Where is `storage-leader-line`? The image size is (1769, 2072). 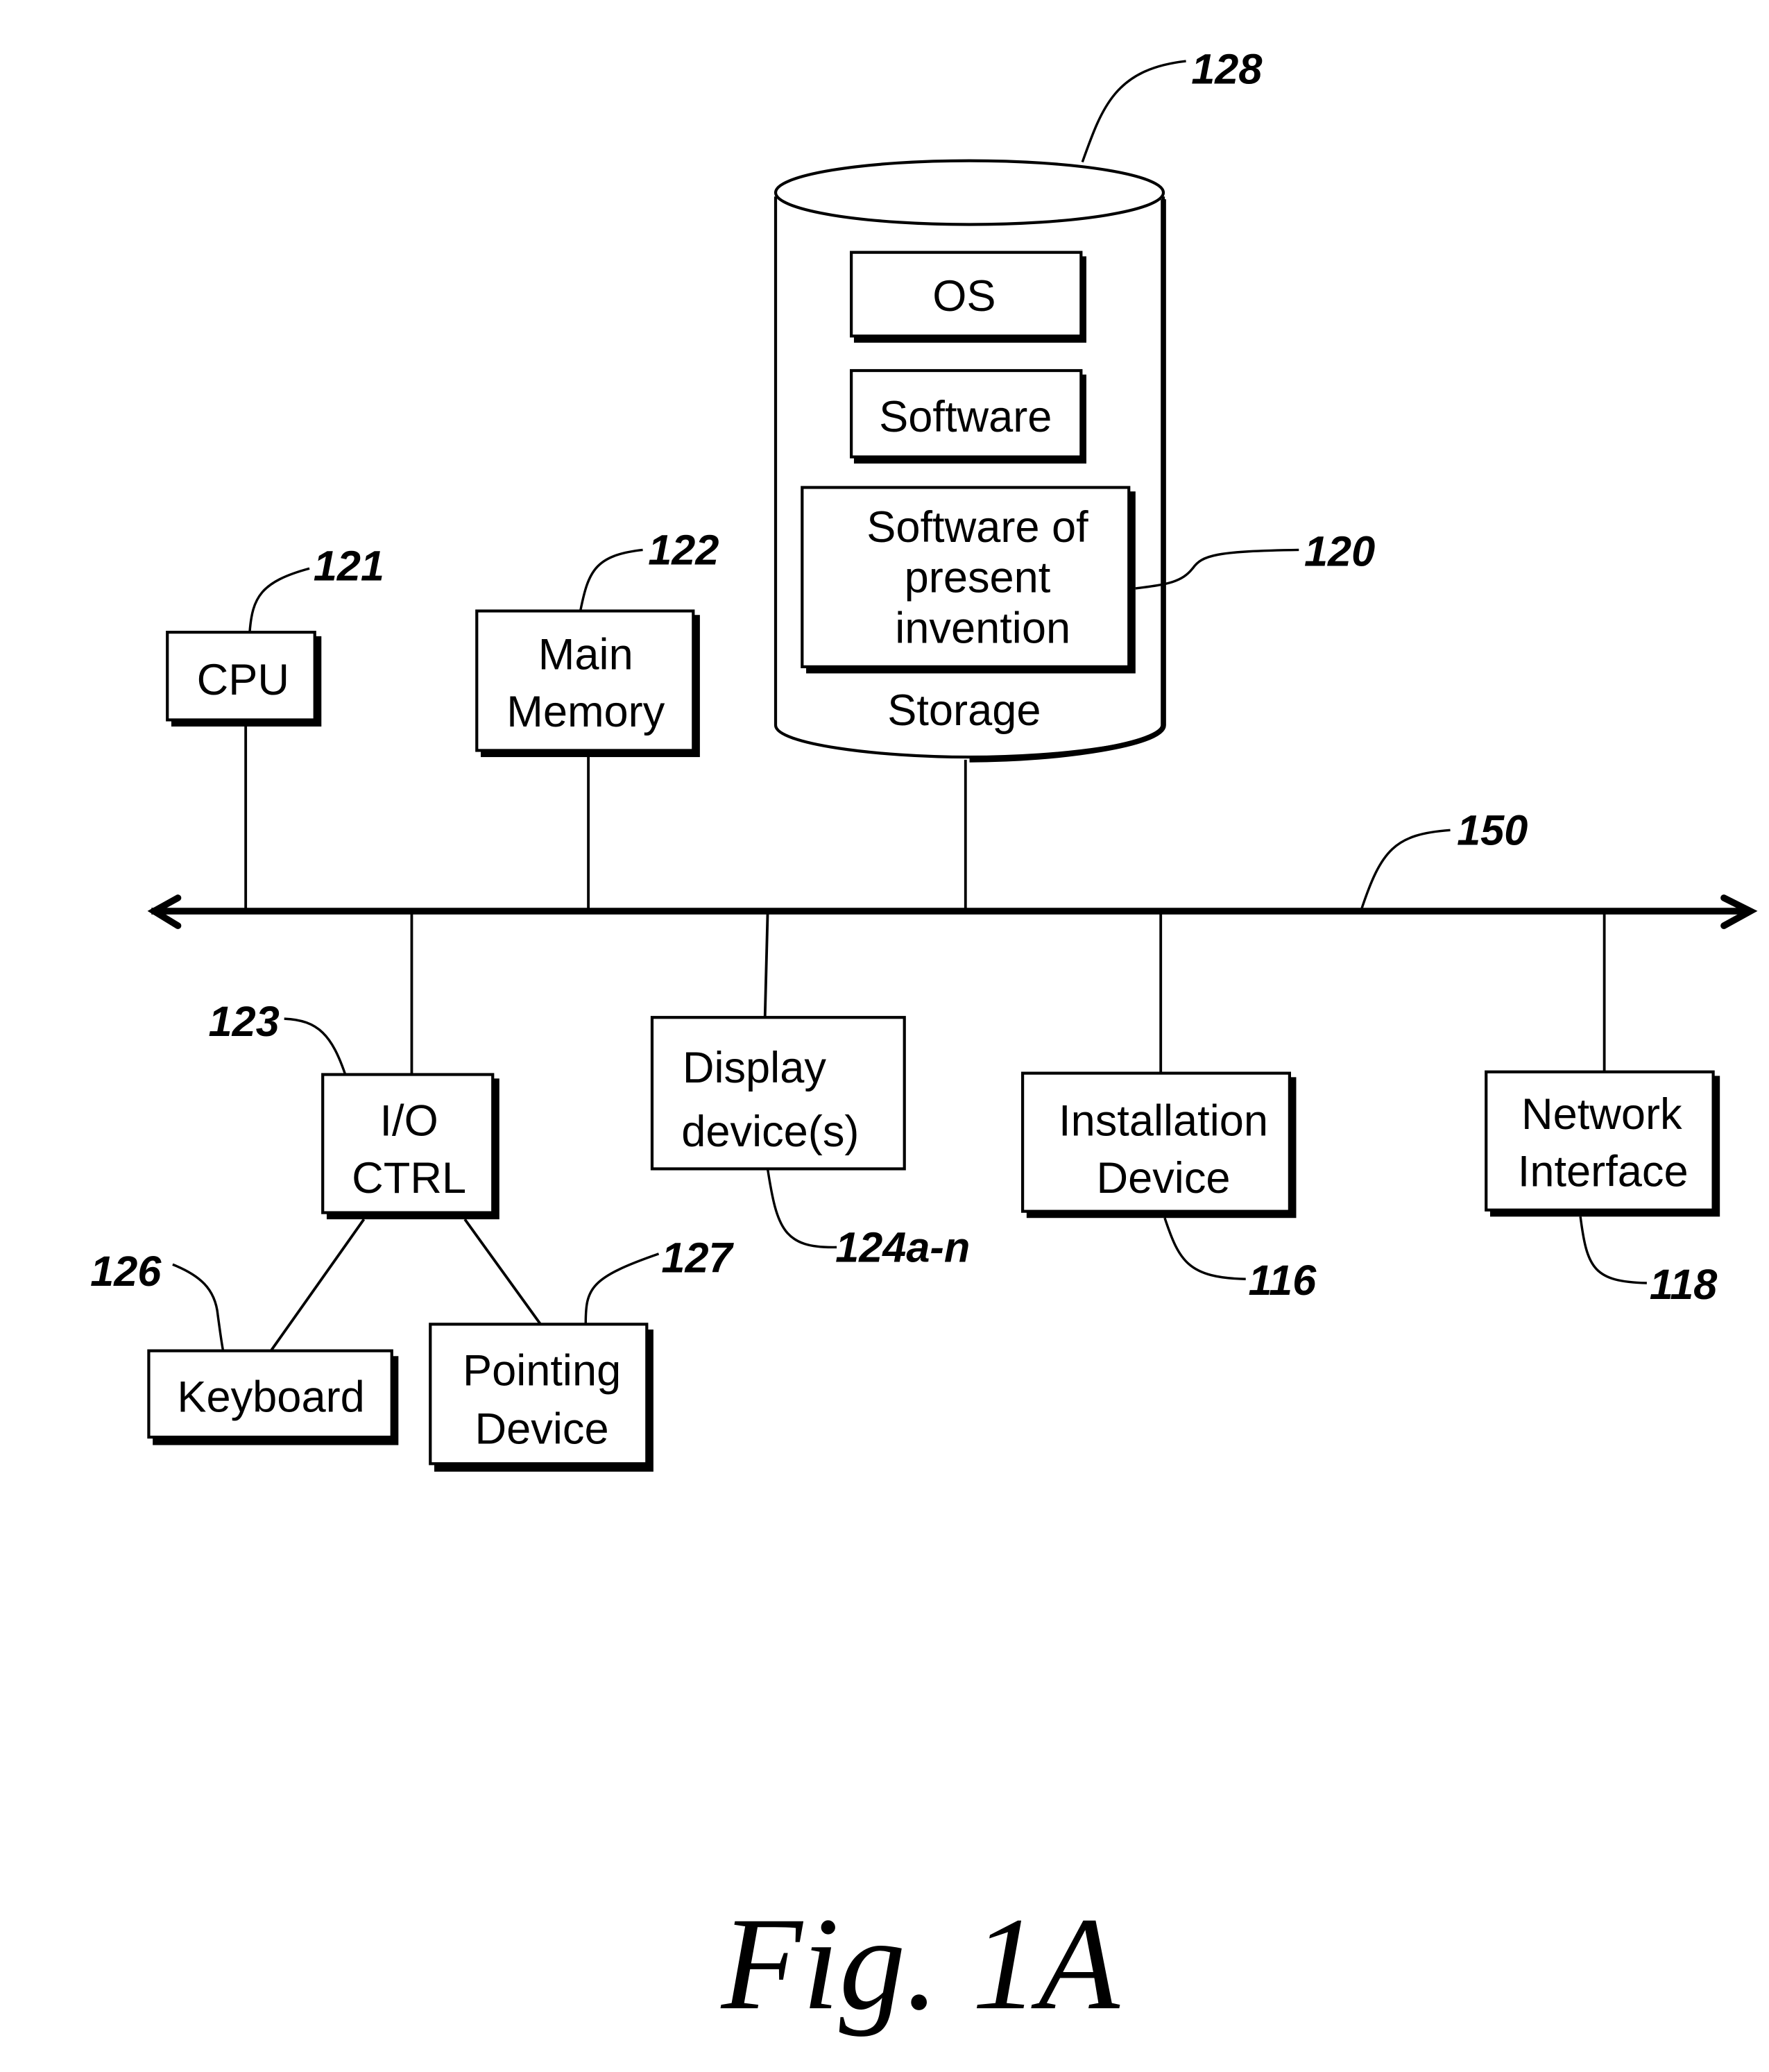 storage-leader-line is located at coordinates (1133, 111).